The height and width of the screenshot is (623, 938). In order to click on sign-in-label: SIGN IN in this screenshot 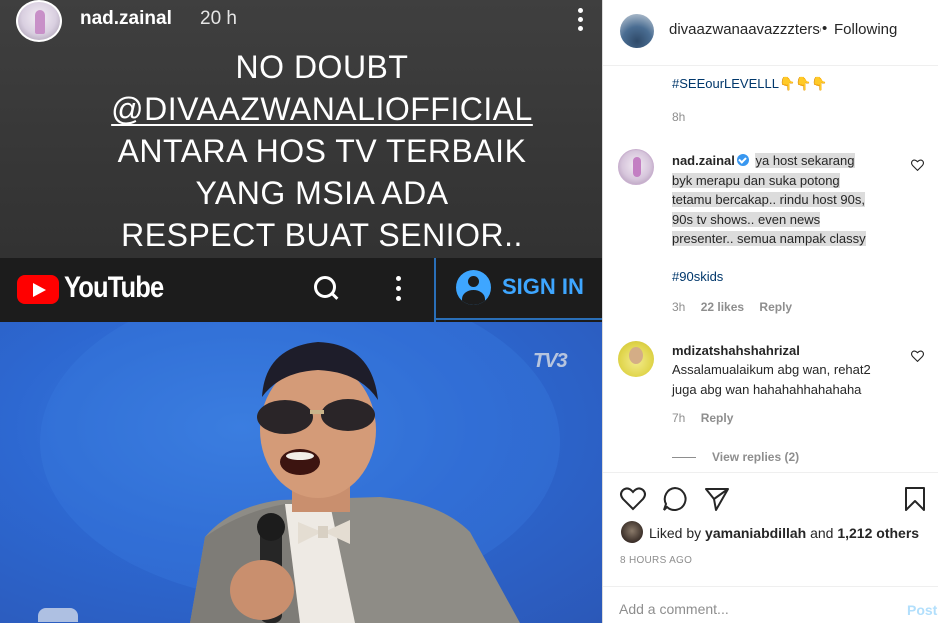, I will do `click(543, 286)`.